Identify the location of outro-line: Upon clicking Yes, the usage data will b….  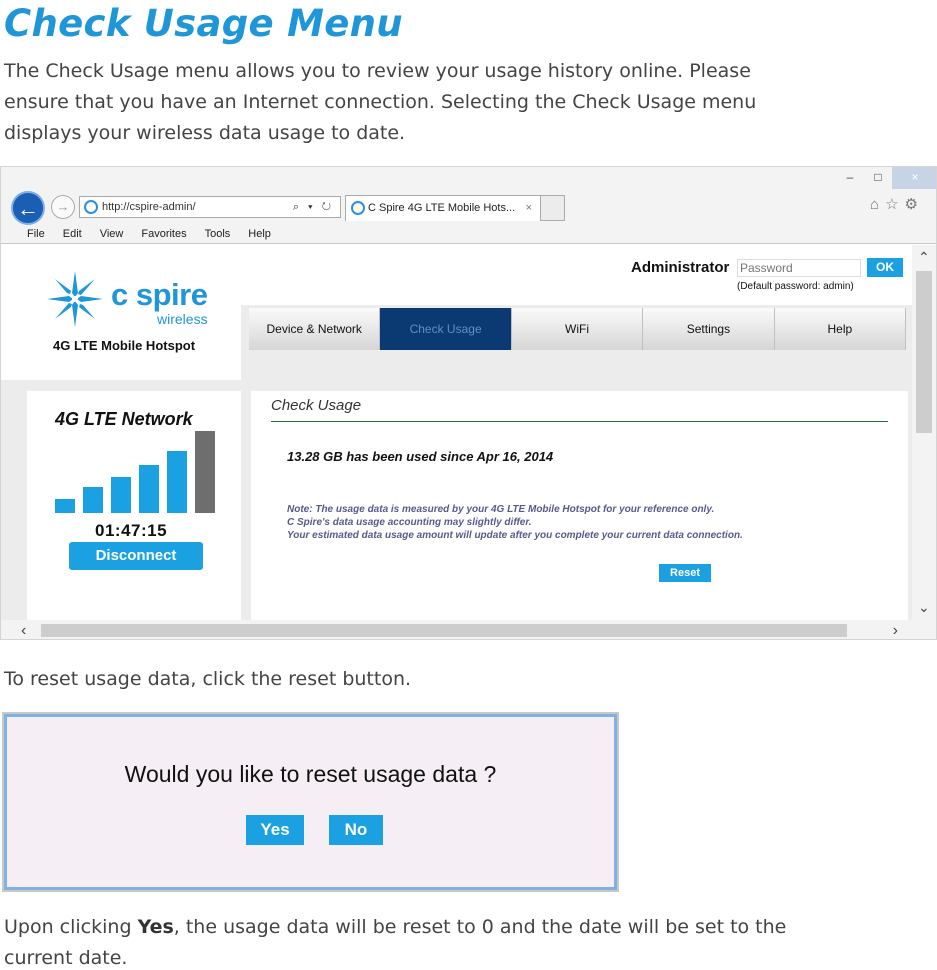
(395, 927).